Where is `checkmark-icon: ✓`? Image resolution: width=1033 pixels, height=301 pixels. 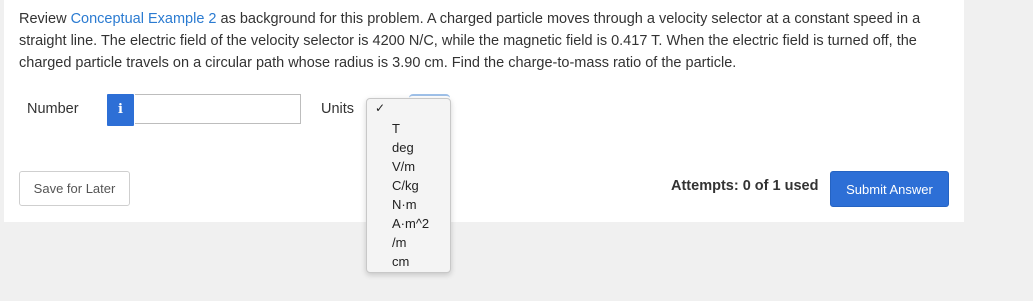 checkmark-icon: ✓ is located at coordinates (380, 108).